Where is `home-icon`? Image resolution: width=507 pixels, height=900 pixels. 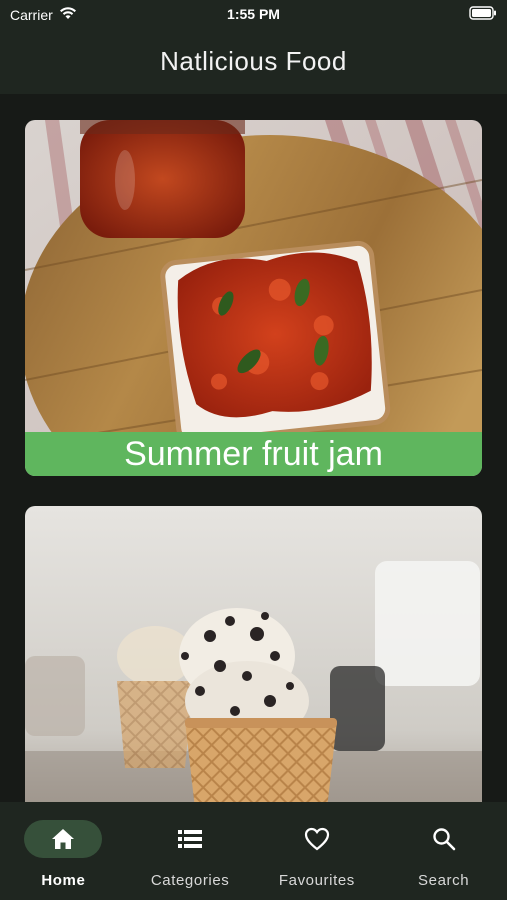 home-icon is located at coordinates (63, 839).